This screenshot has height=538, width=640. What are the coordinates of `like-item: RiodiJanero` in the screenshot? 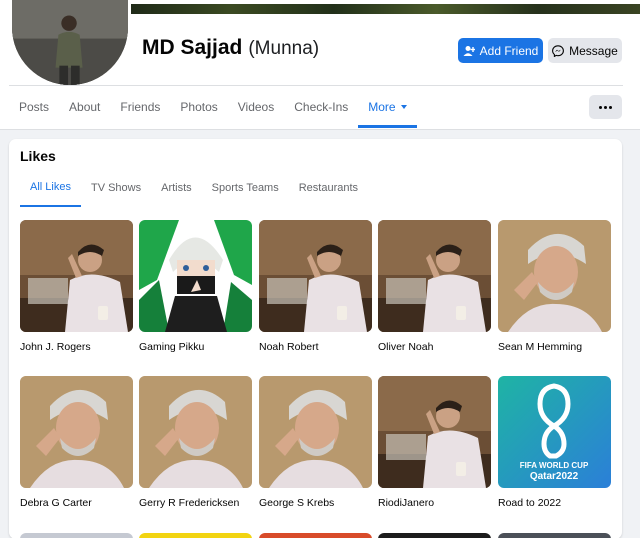 It's located at (434, 442).